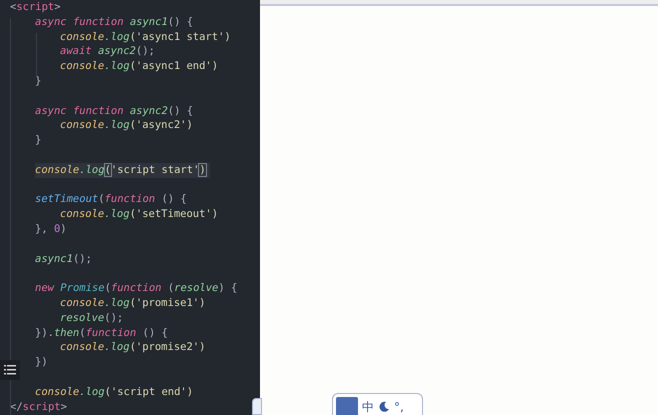 The image size is (658, 415). I want to click on code-line: console.log('setTimeout'), so click(140, 214).